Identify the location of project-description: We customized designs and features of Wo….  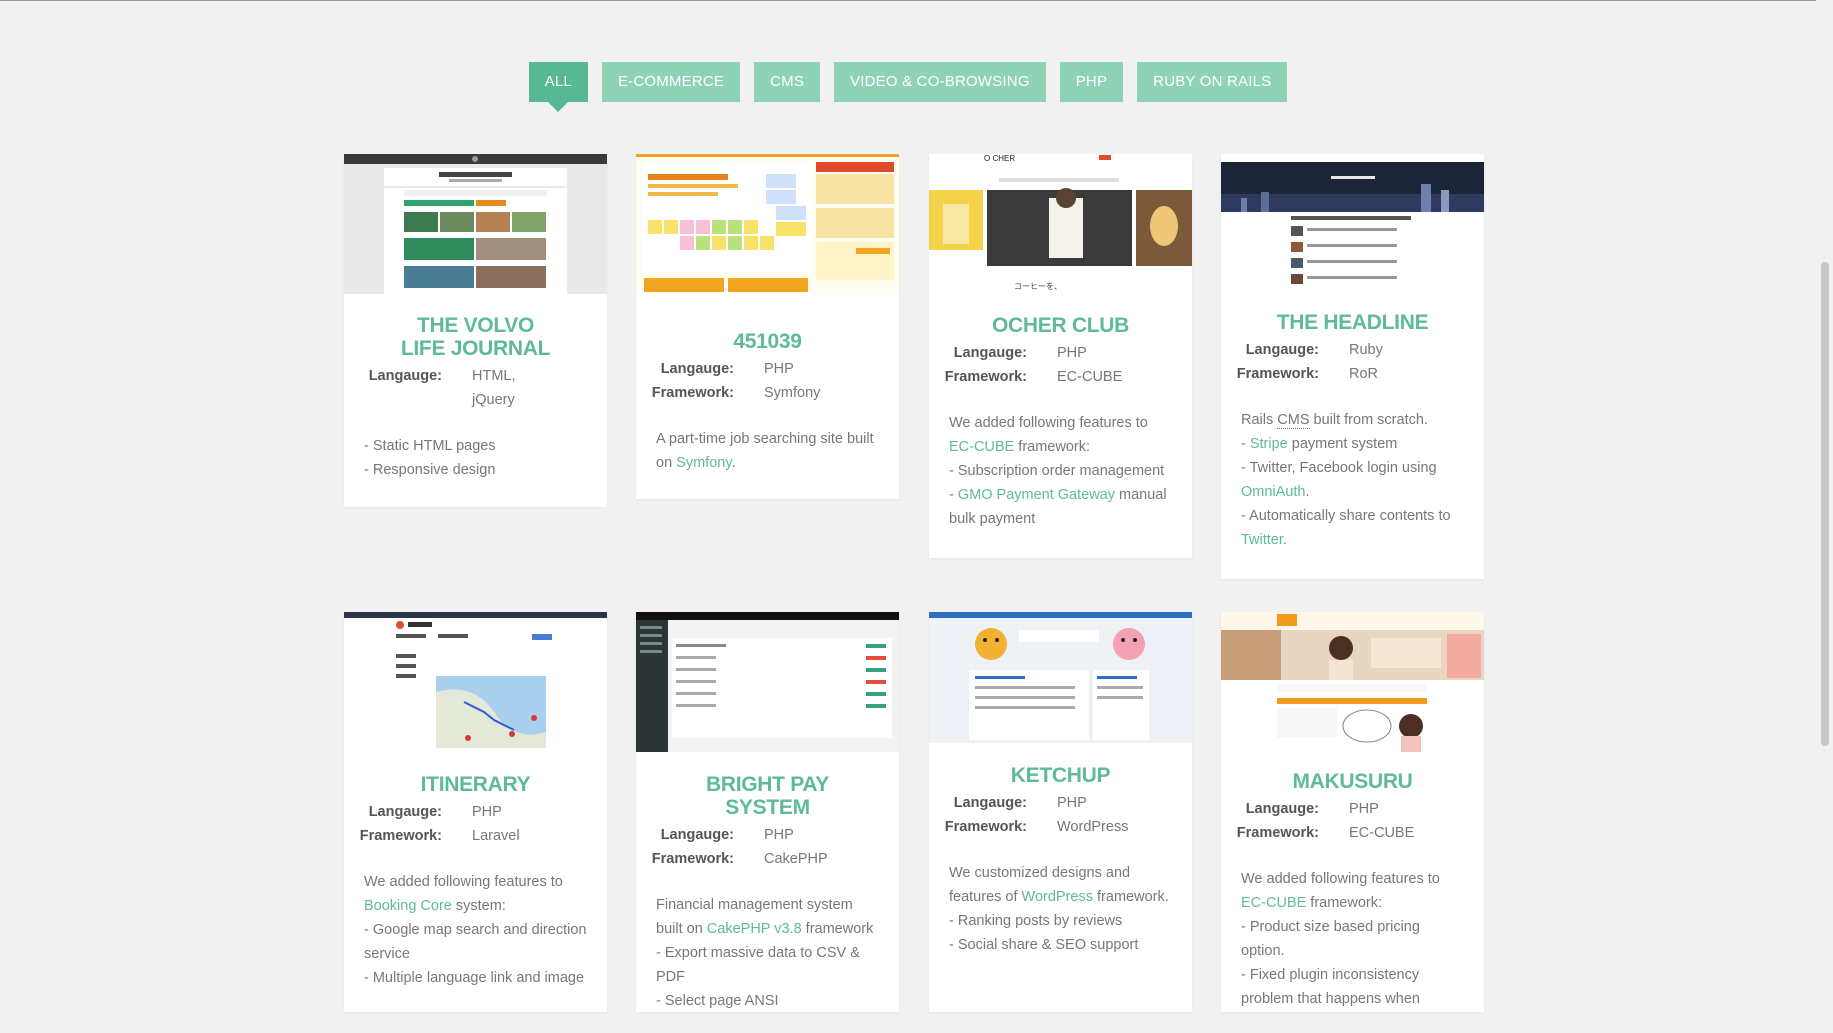
(1060, 919).